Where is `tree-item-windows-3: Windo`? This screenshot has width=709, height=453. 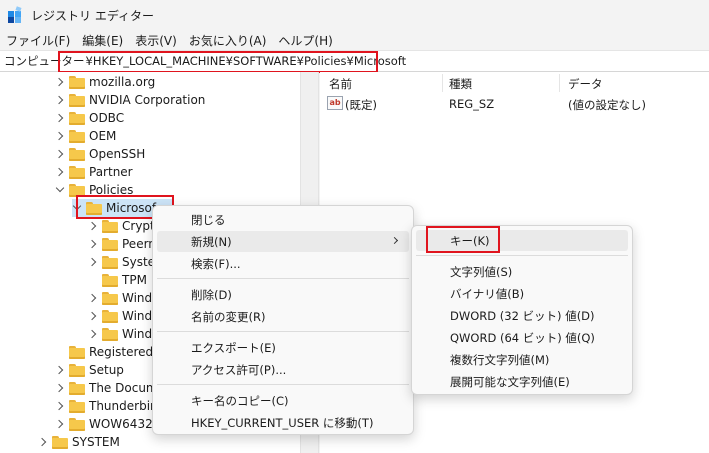
tree-item-windows-3: Windo is located at coordinates (124, 334).